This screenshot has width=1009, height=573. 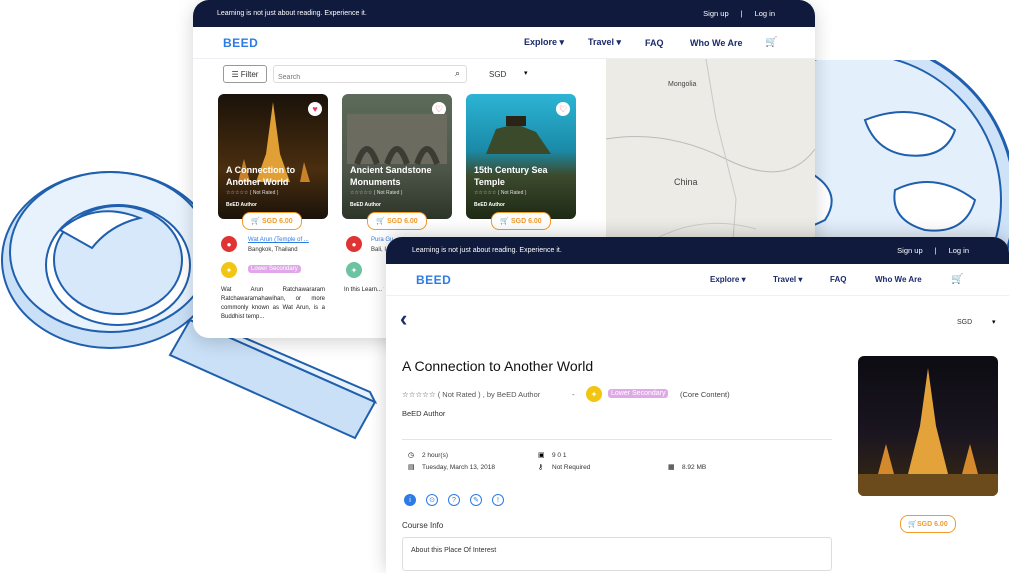 What do you see at coordinates (476, 500) in the screenshot?
I see `edit-icon: ✎` at bounding box center [476, 500].